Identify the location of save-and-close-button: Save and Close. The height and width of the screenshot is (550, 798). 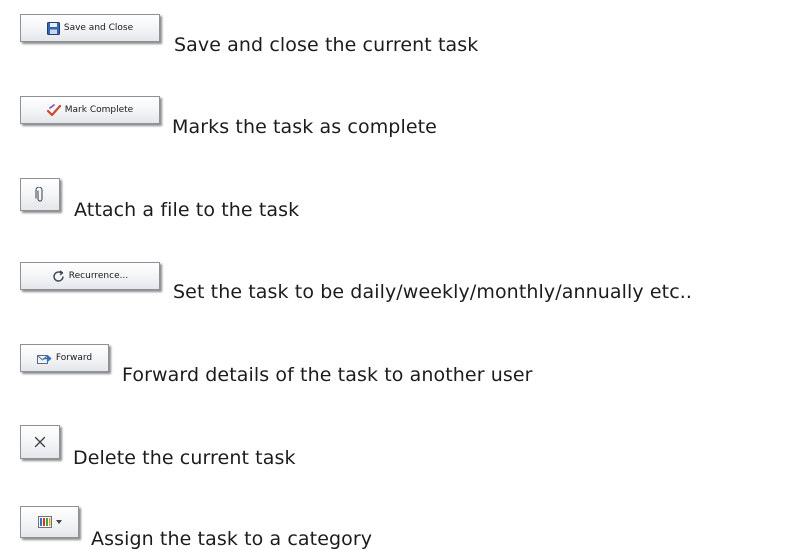
(90, 28).